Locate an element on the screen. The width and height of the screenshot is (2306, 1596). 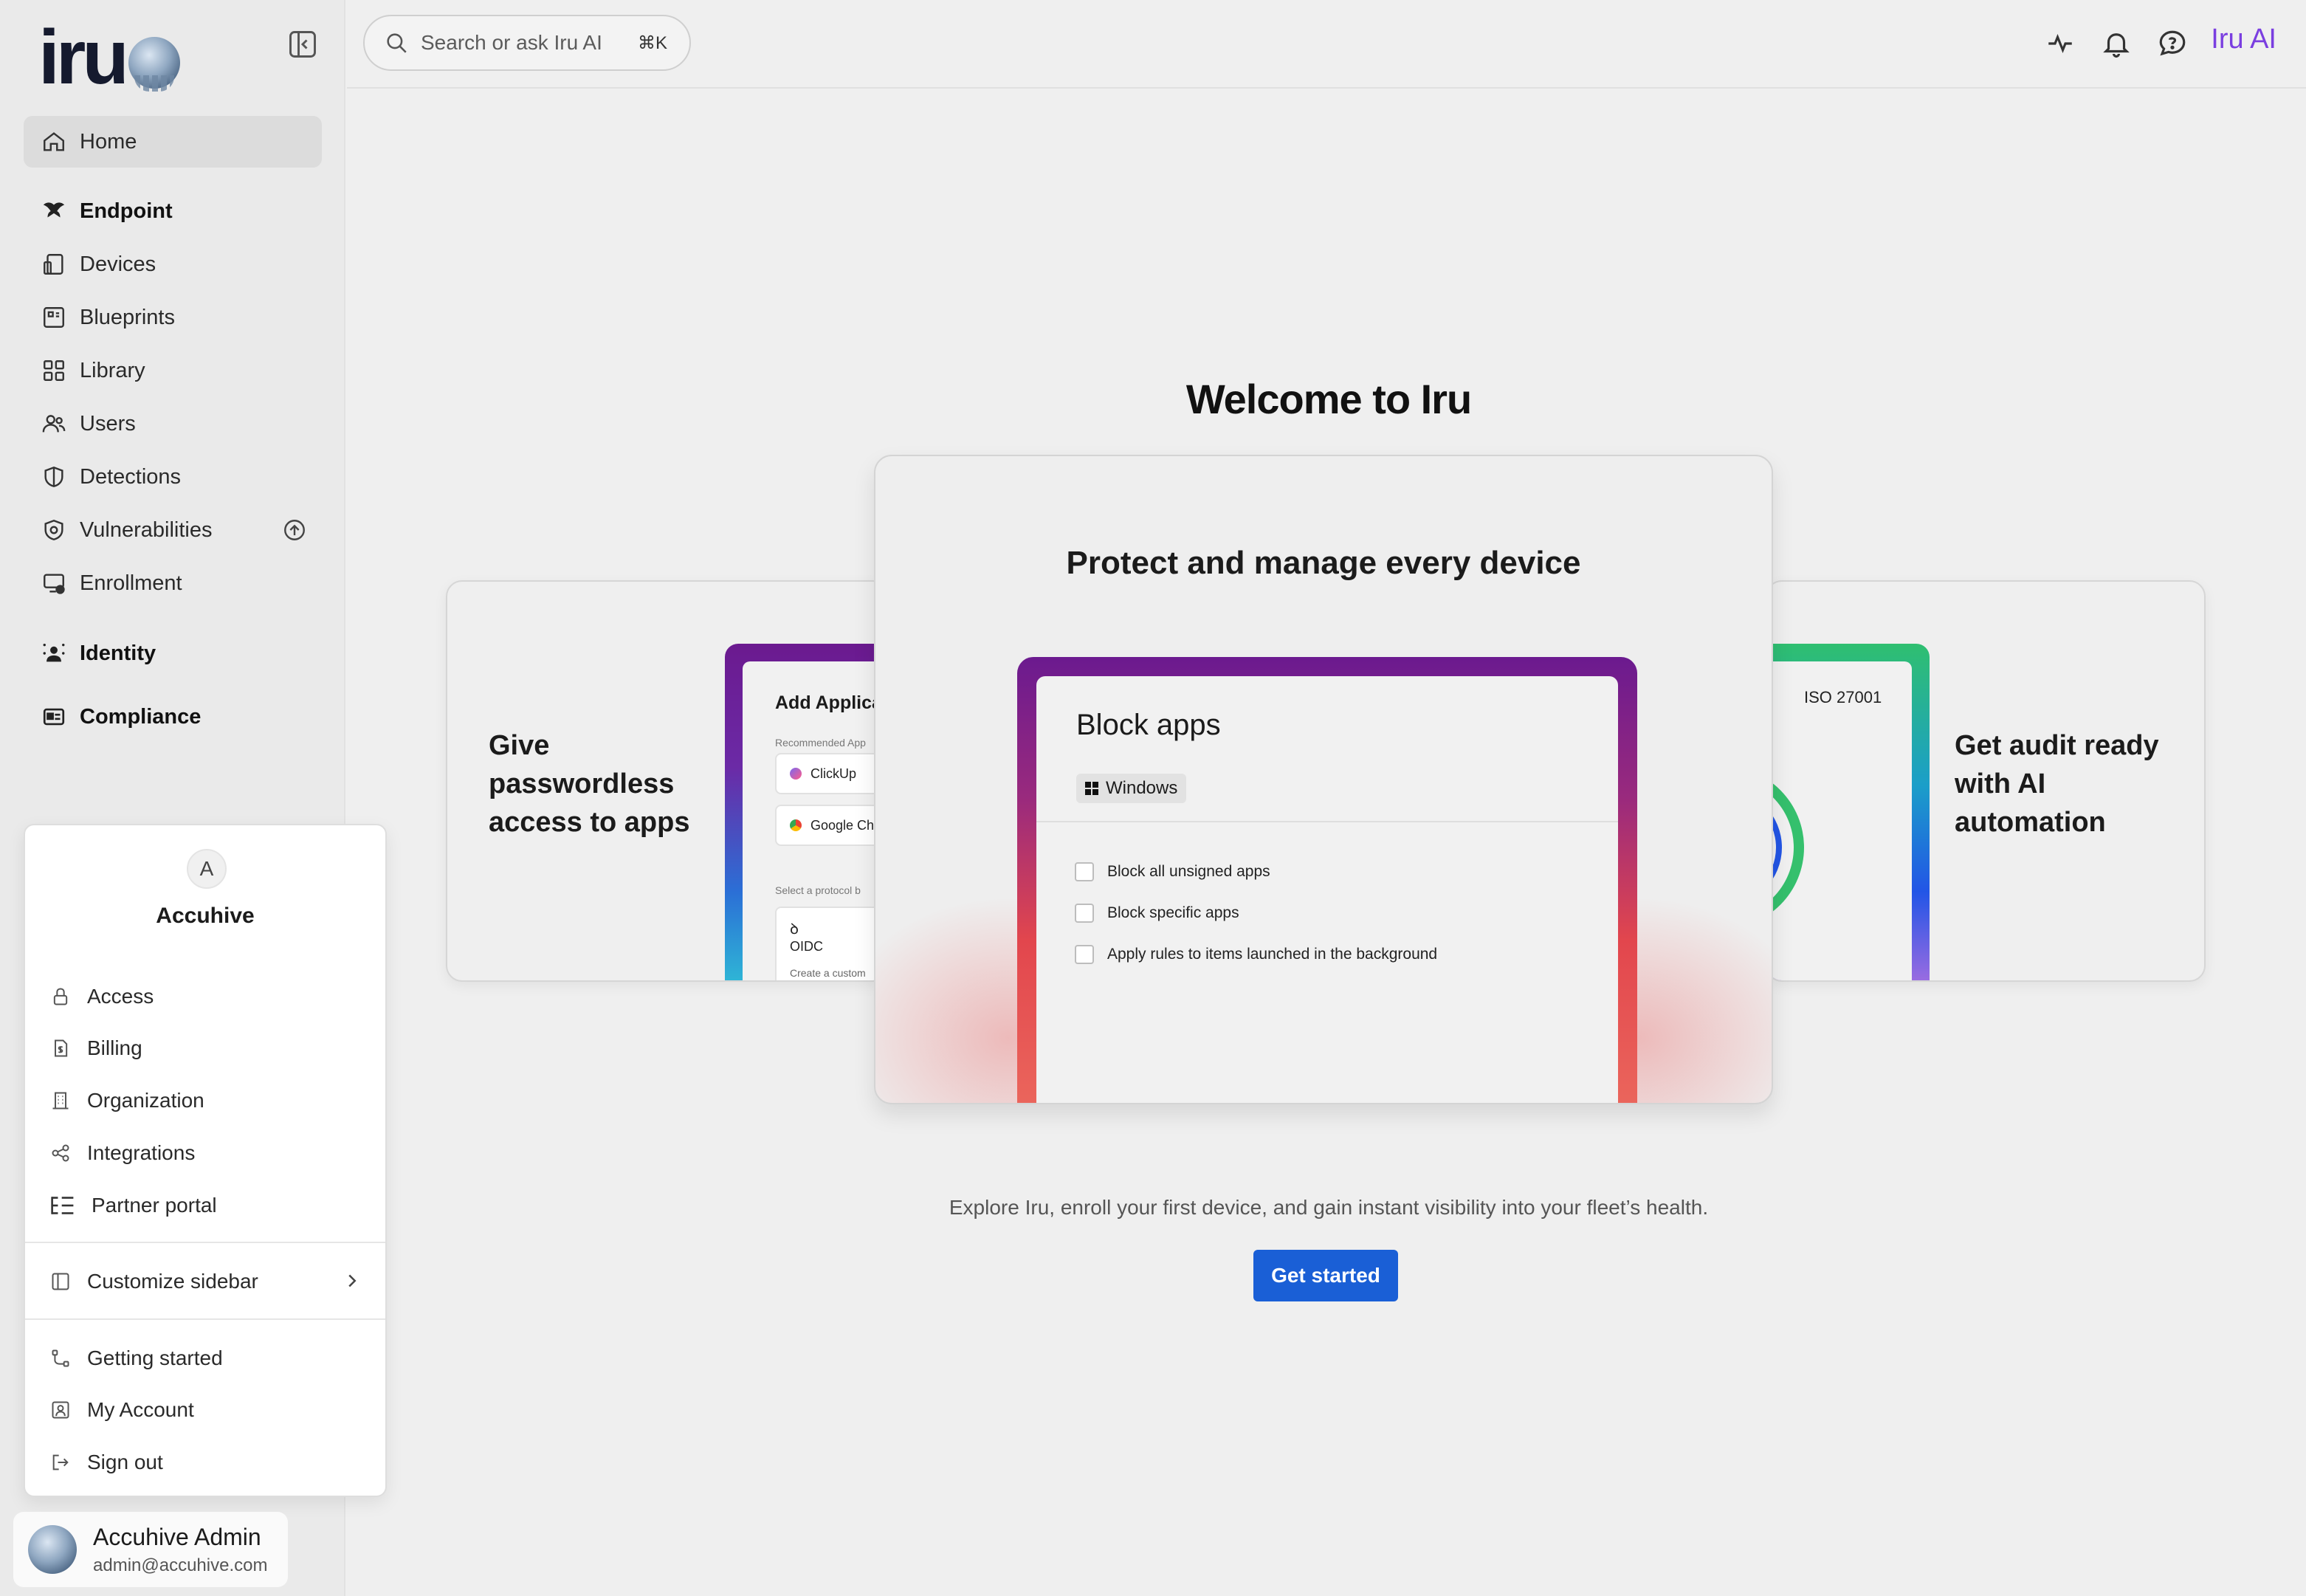
identity-icon is located at coordinates (54, 653).